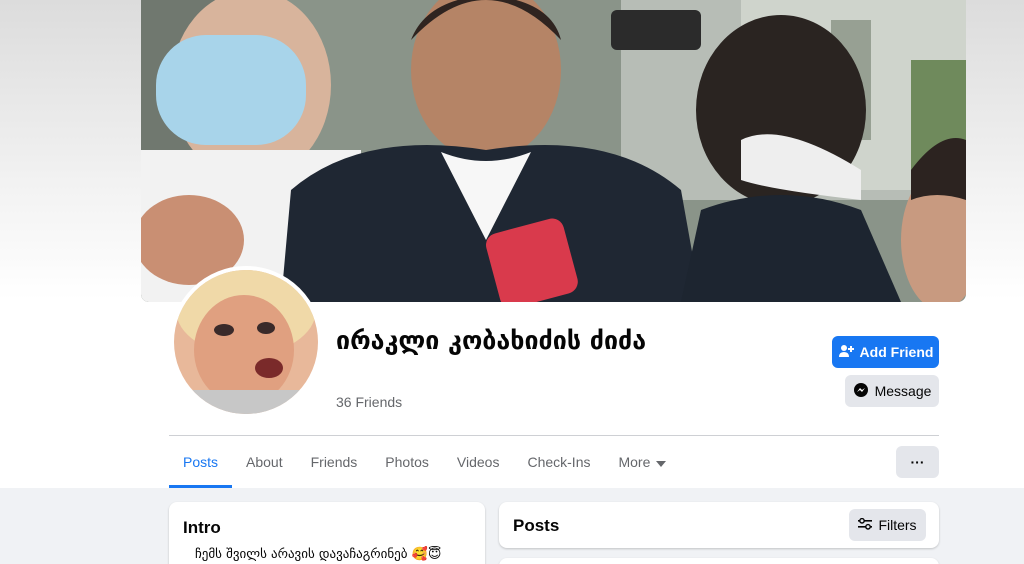 This screenshot has width=1024, height=564. I want to click on tab-photos: Photos, so click(407, 462).